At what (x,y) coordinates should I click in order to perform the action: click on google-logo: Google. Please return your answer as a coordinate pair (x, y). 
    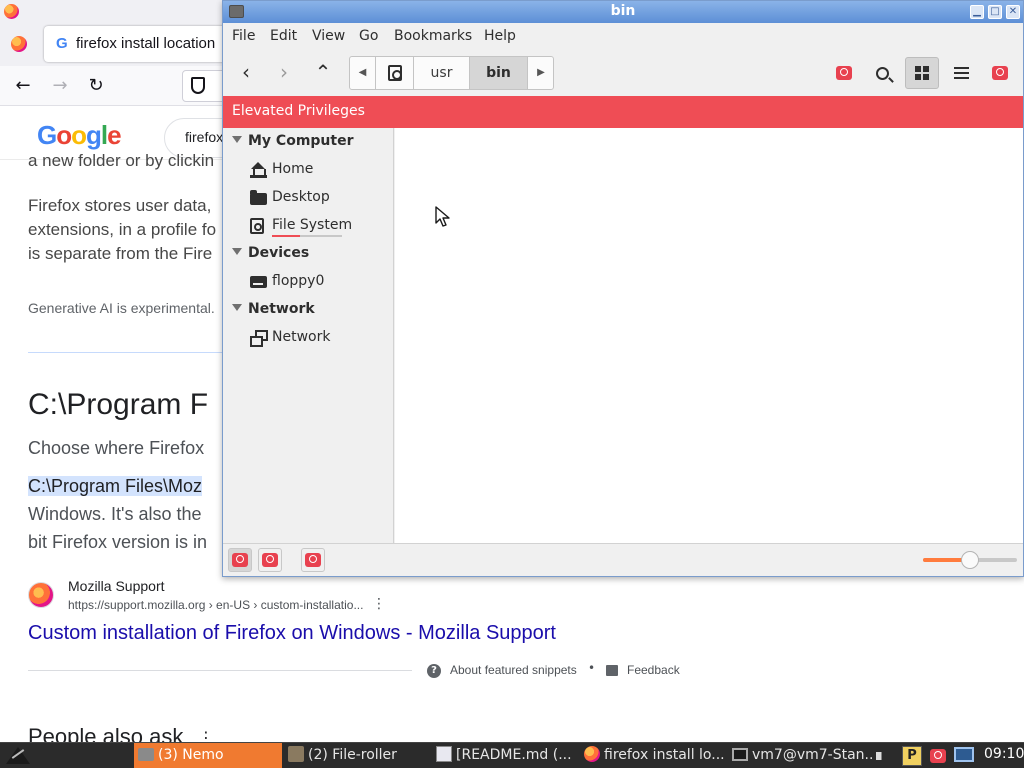
    Looking at the image, I should click on (79, 135).